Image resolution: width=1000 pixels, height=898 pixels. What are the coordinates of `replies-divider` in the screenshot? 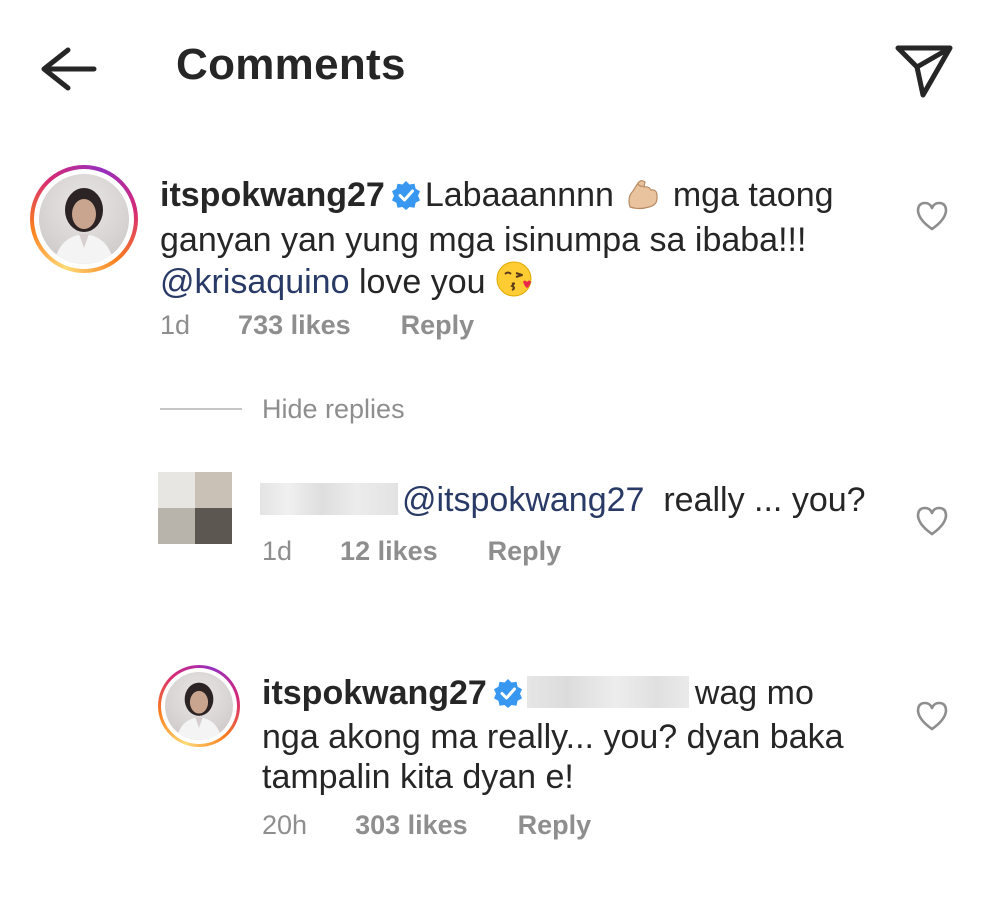 It's located at (201, 409).